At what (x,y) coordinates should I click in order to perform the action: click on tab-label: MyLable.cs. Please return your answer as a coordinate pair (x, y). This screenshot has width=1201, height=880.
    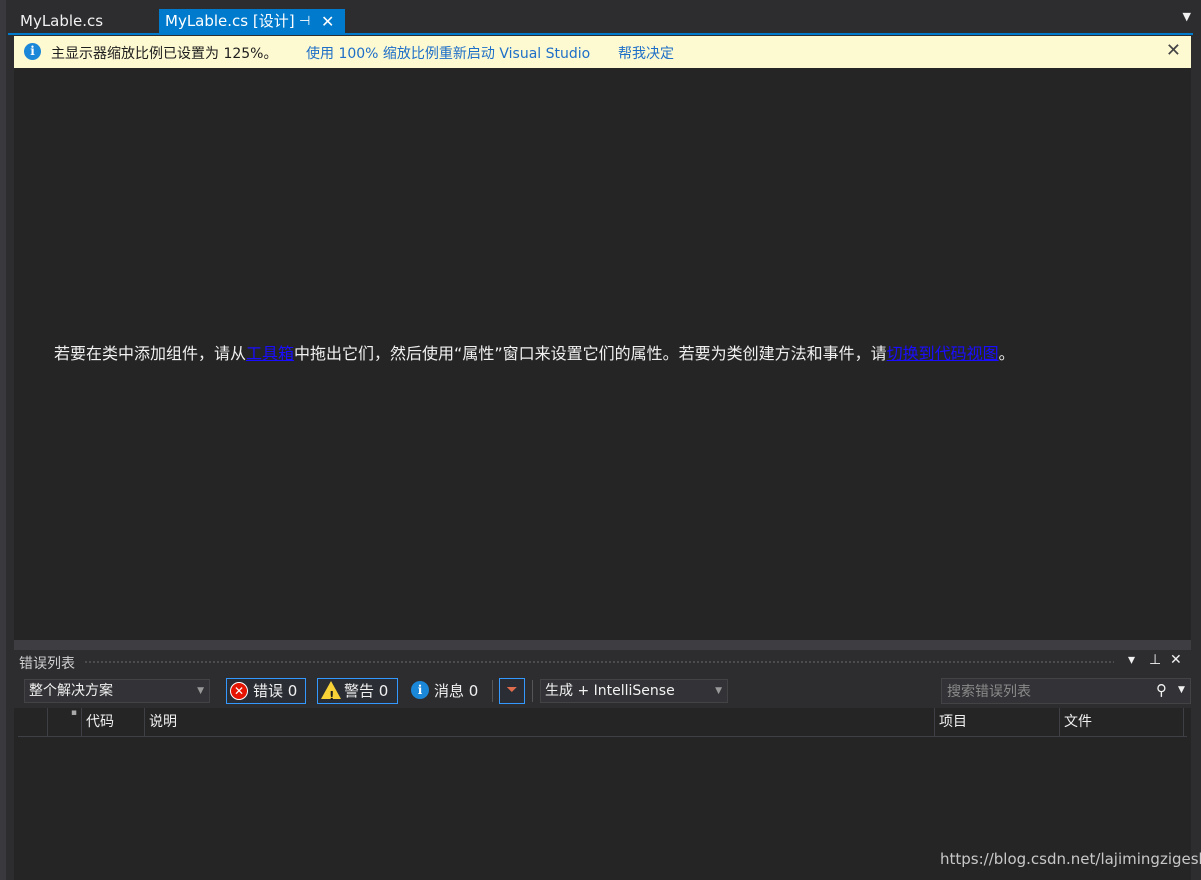
    Looking at the image, I should click on (62, 21).